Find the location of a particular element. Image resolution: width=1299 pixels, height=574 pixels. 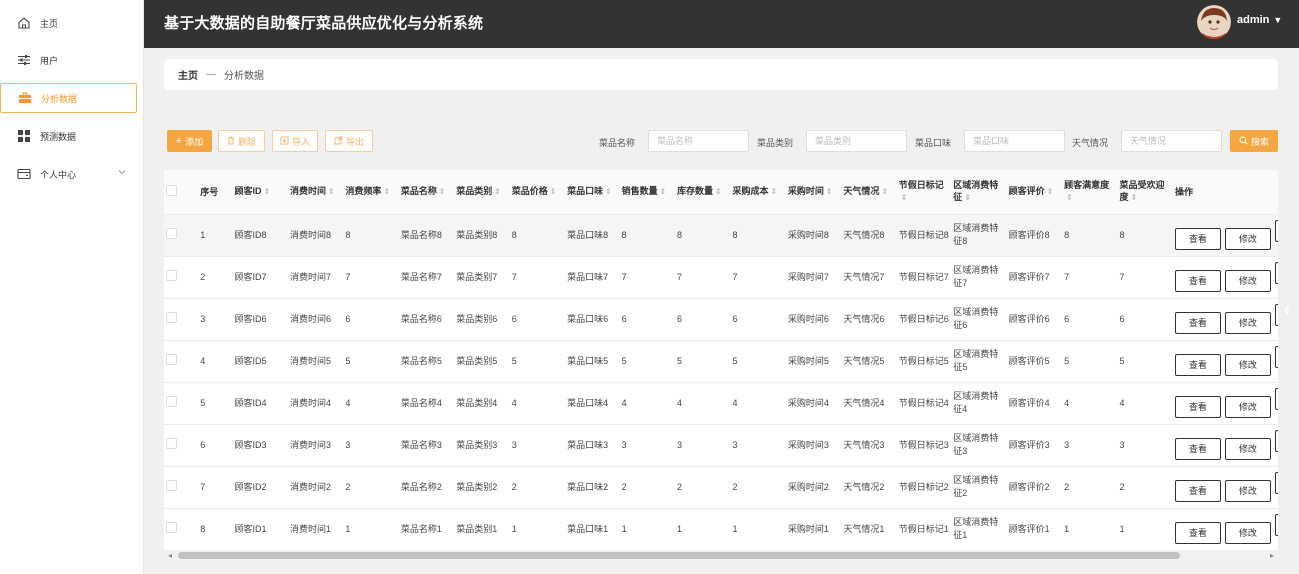

column-header: 顾客评价 ⇕ is located at coordinates (1034, 192).